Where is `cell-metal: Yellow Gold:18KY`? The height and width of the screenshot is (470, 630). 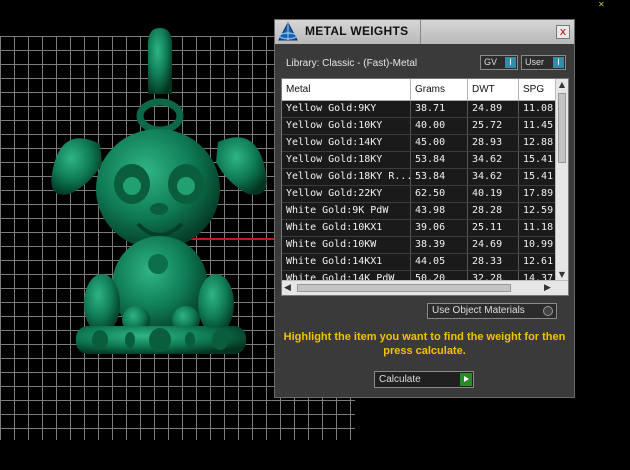 cell-metal: Yellow Gold:18KY is located at coordinates (346, 160).